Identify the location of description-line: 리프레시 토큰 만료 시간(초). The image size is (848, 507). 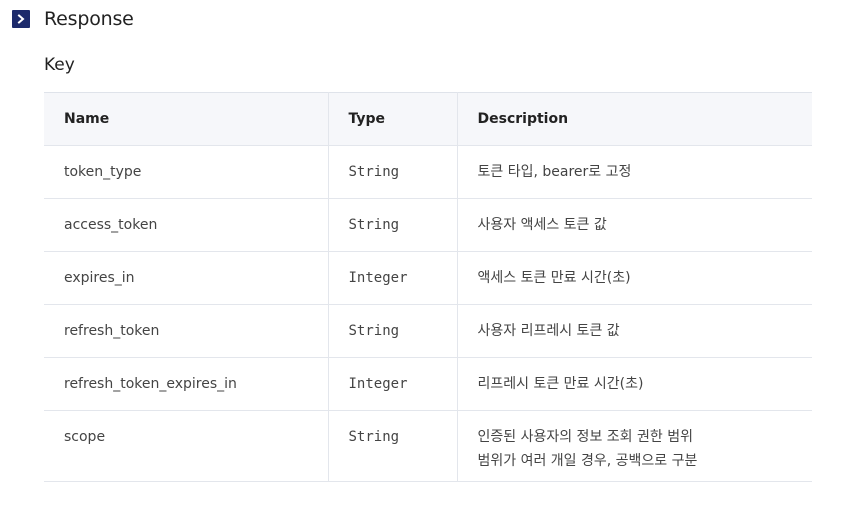
(560, 384).